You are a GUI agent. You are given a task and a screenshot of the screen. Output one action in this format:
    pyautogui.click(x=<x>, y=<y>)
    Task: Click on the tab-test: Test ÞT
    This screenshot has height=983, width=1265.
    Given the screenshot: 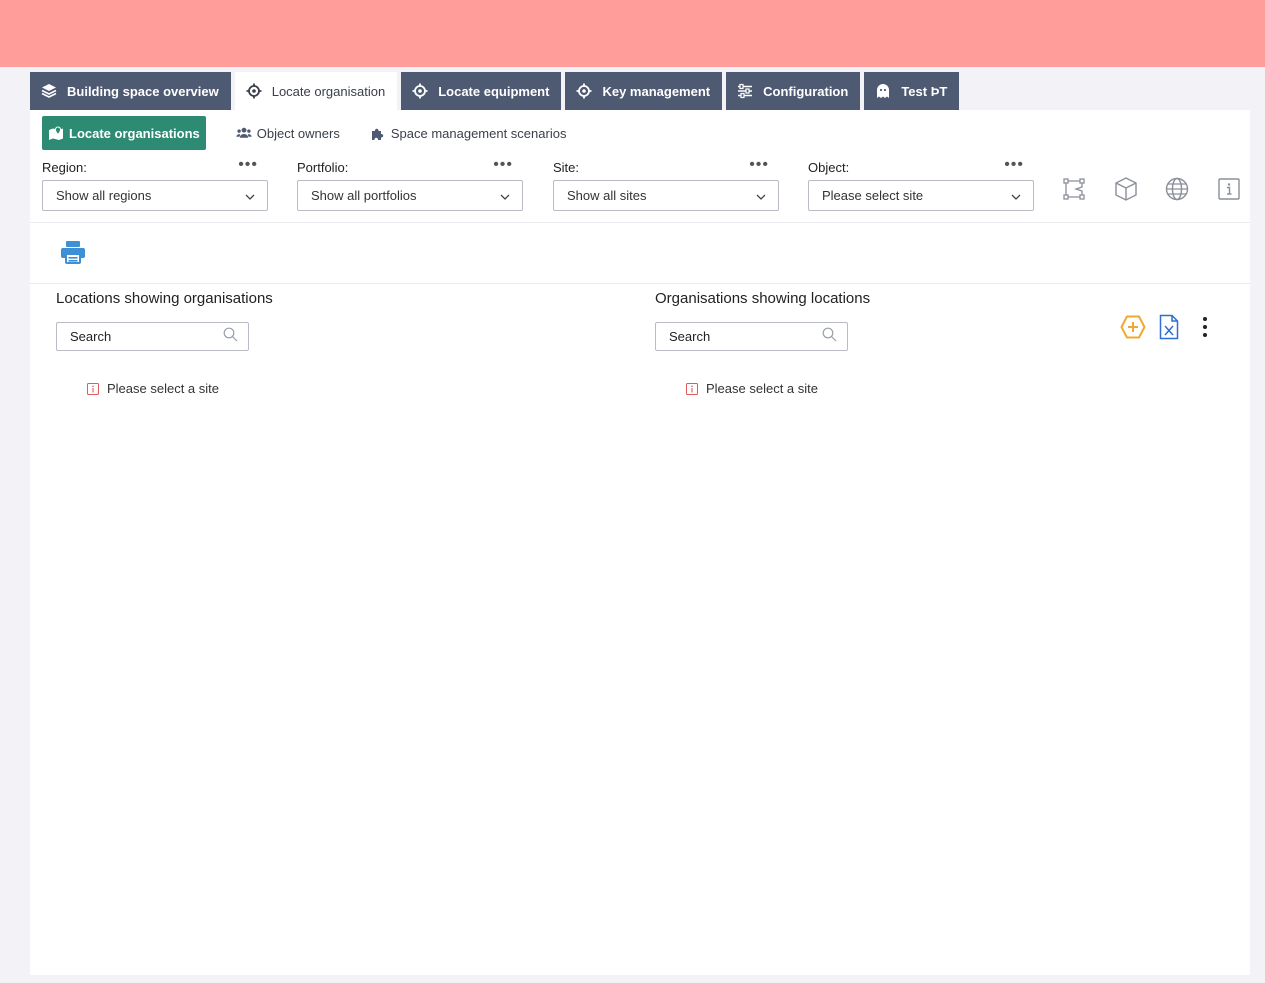 What is the action you would take?
    pyautogui.click(x=912, y=91)
    